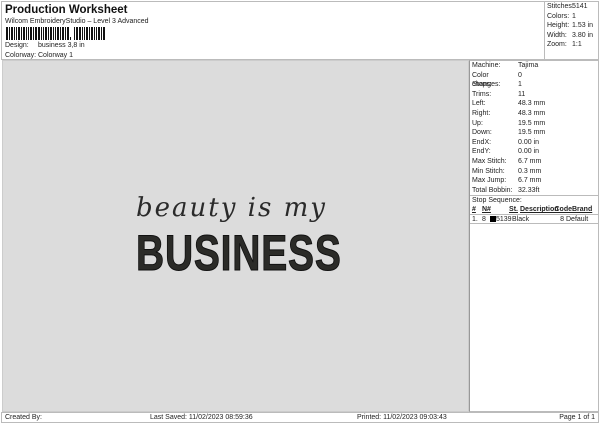 The width and height of the screenshot is (600, 424). What do you see at coordinates (529, 152) in the screenshot?
I see `info-value: 0.00 in` at bounding box center [529, 152].